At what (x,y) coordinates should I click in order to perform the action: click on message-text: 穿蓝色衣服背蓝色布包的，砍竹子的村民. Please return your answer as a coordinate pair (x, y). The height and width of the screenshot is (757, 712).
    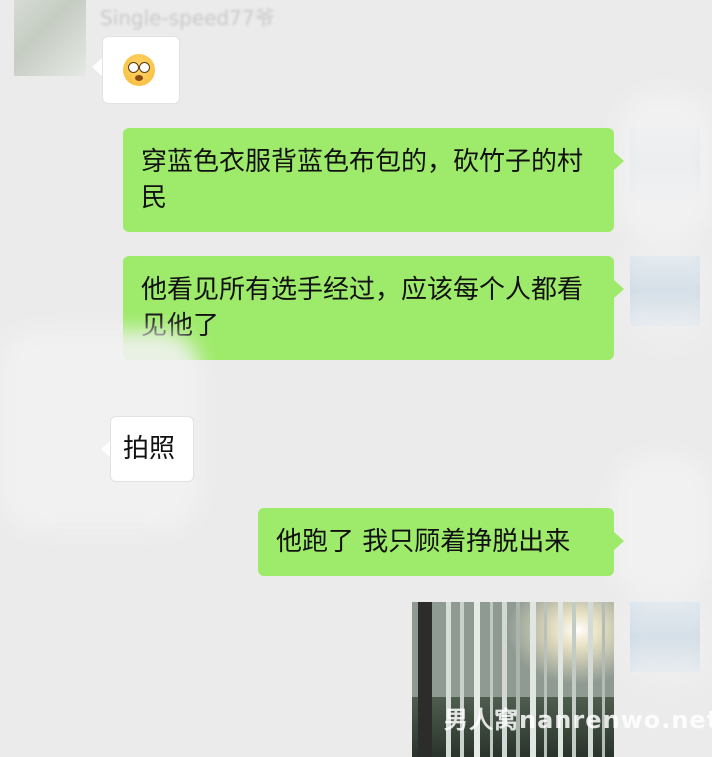
    Looking at the image, I should click on (362, 180).